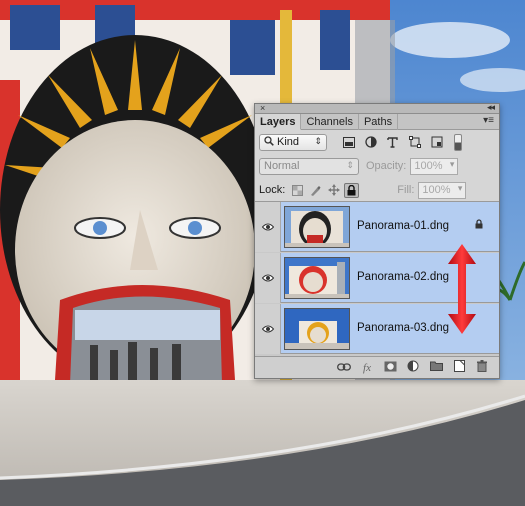 The image size is (525, 506). Describe the element at coordinates (462, 289) in the screenshot. I see `double-arrow-annotation` at that location.